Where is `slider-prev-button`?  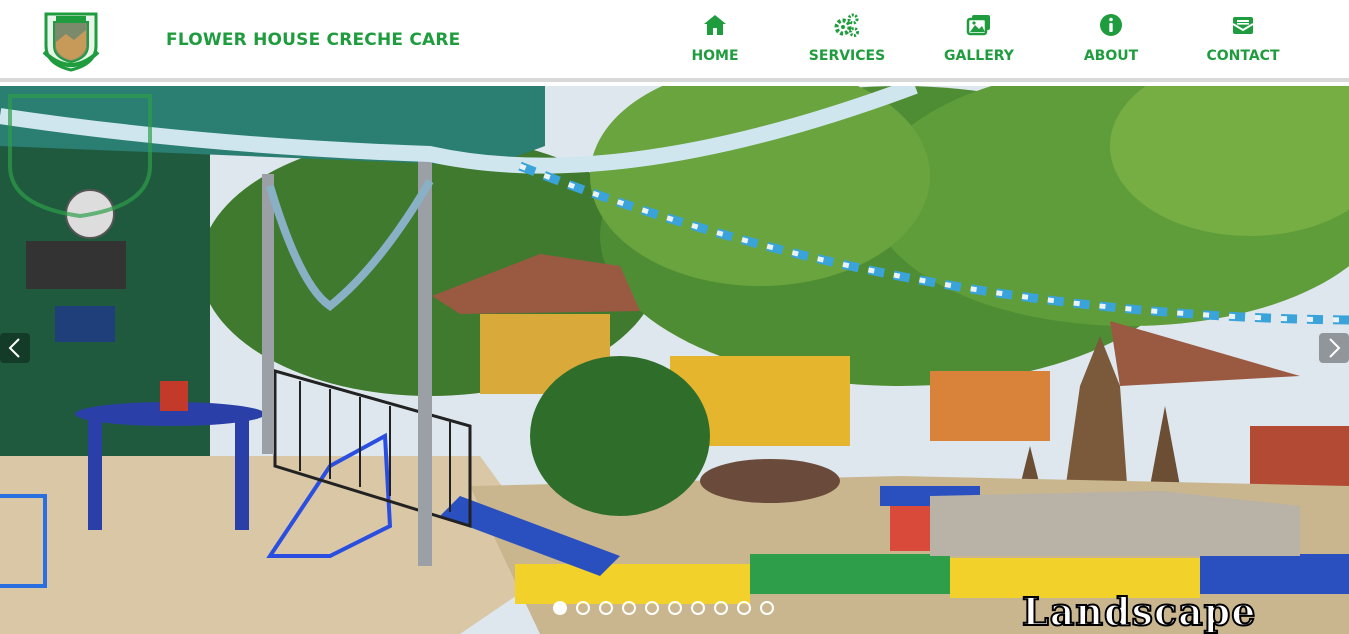
slider-prev-button is located at coordinates (15, 348).